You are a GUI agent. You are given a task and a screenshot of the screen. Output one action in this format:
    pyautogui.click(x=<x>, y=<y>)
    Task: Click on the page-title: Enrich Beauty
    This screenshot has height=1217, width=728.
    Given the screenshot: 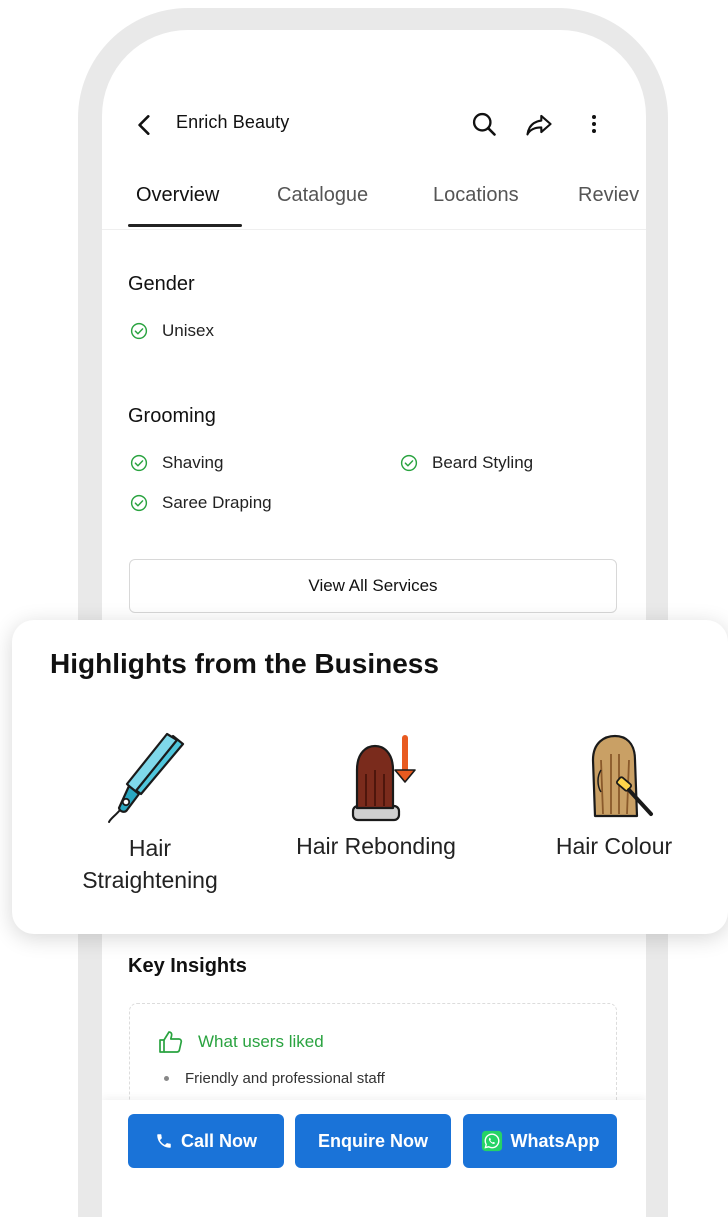 What is the action you would take?
    pyautogui.click(x=233, y=122)
    